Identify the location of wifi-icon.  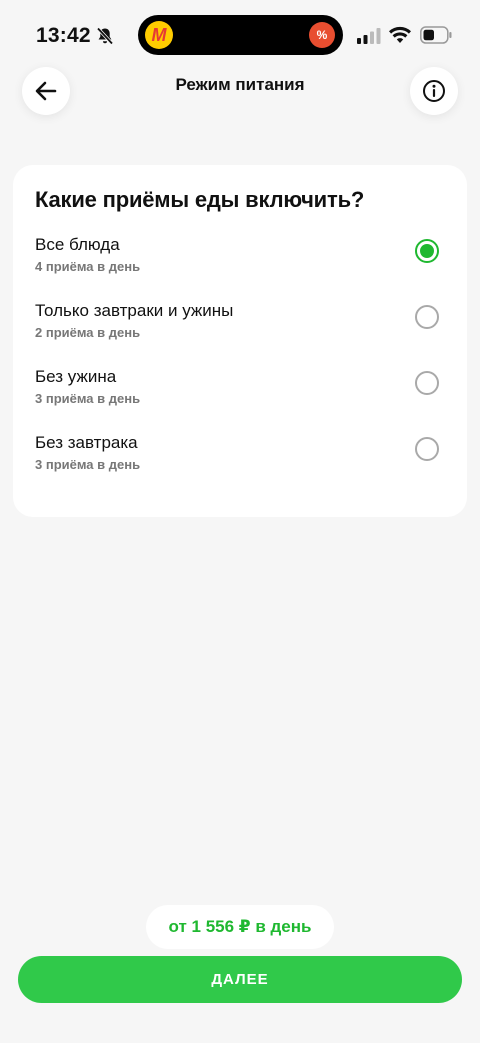
(400, 34).